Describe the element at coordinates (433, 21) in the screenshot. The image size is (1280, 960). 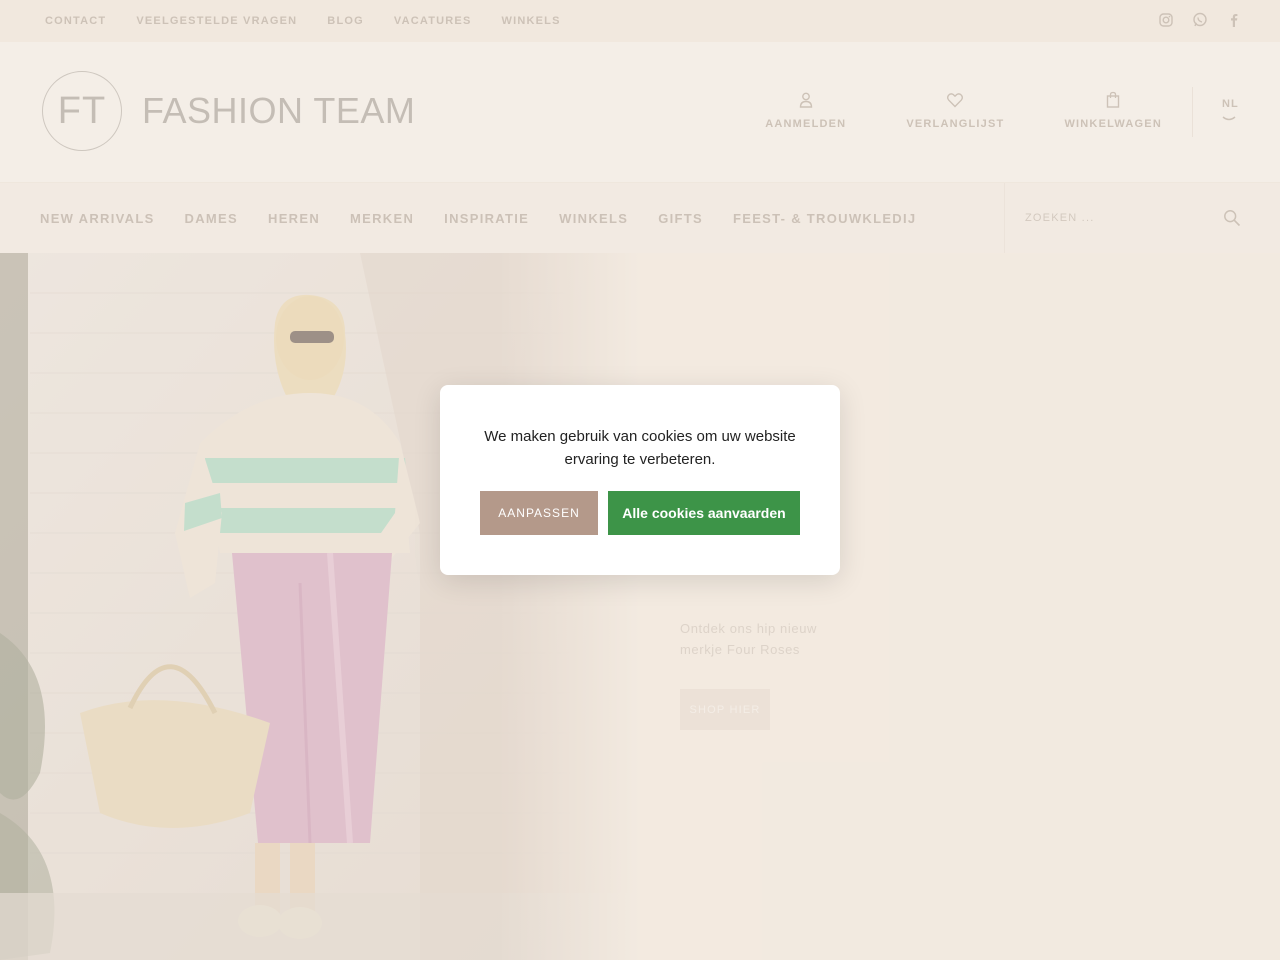
I see `top-link-vacatures: VACATURES` at that location.